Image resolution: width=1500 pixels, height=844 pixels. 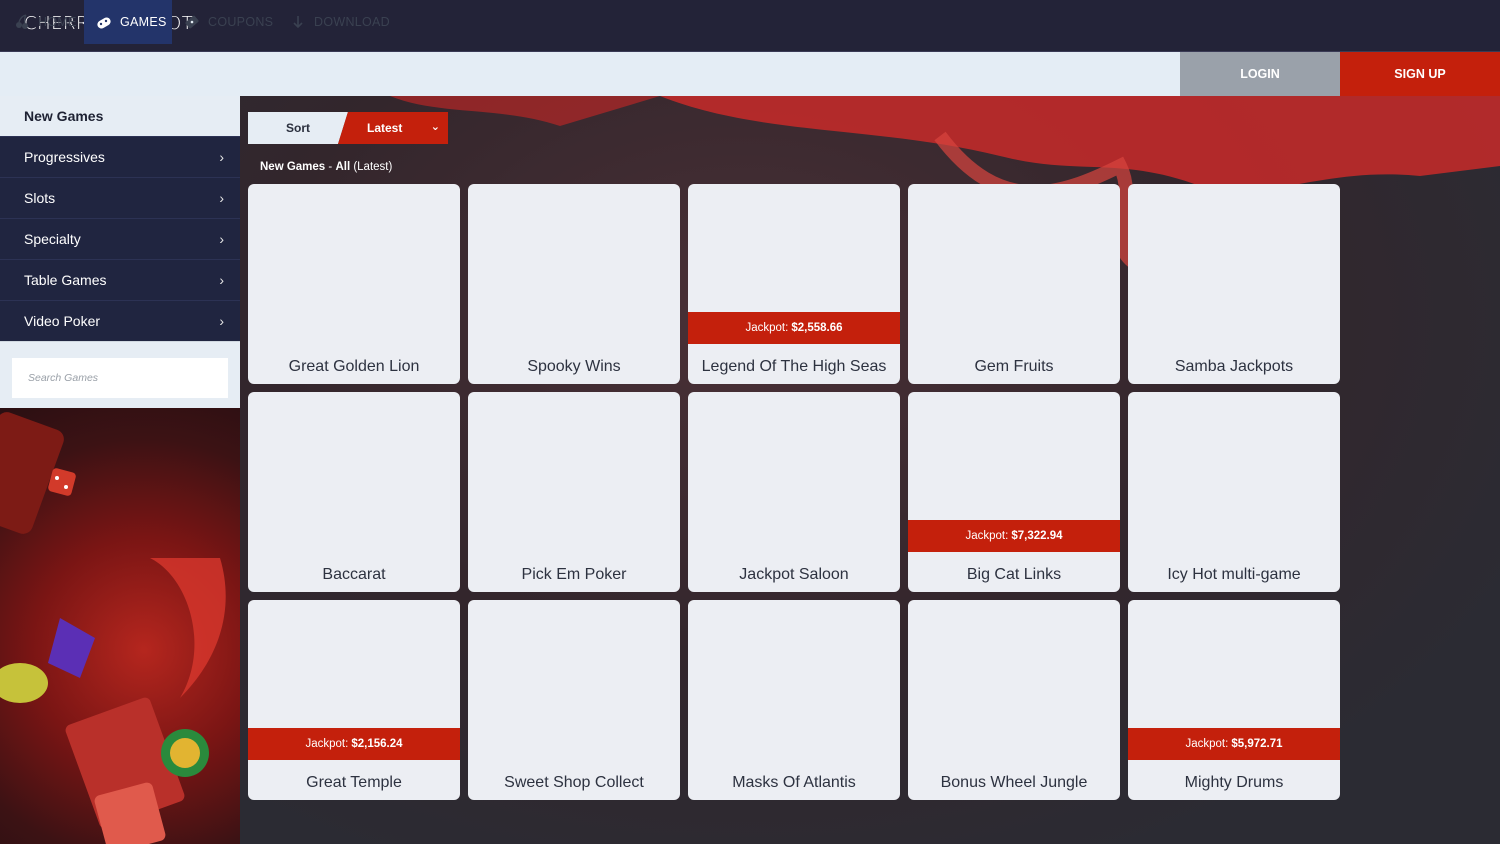 I want to click on game-card: Bonus Wheel Jungle, so click(x=1014, y=700).